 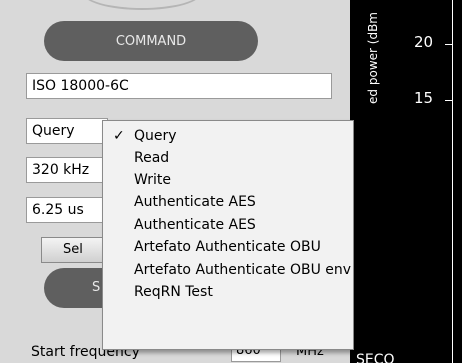 What do you see at coordinates (155, 136) in the screenshot?
I see `menu-item-label: Query` at bounding box center [155, 136].